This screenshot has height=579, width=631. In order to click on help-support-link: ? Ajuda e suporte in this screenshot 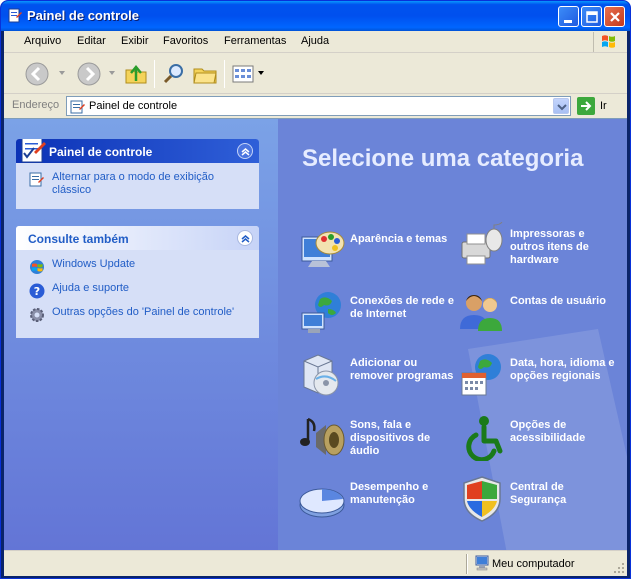, I will do `click(138, 292)`.